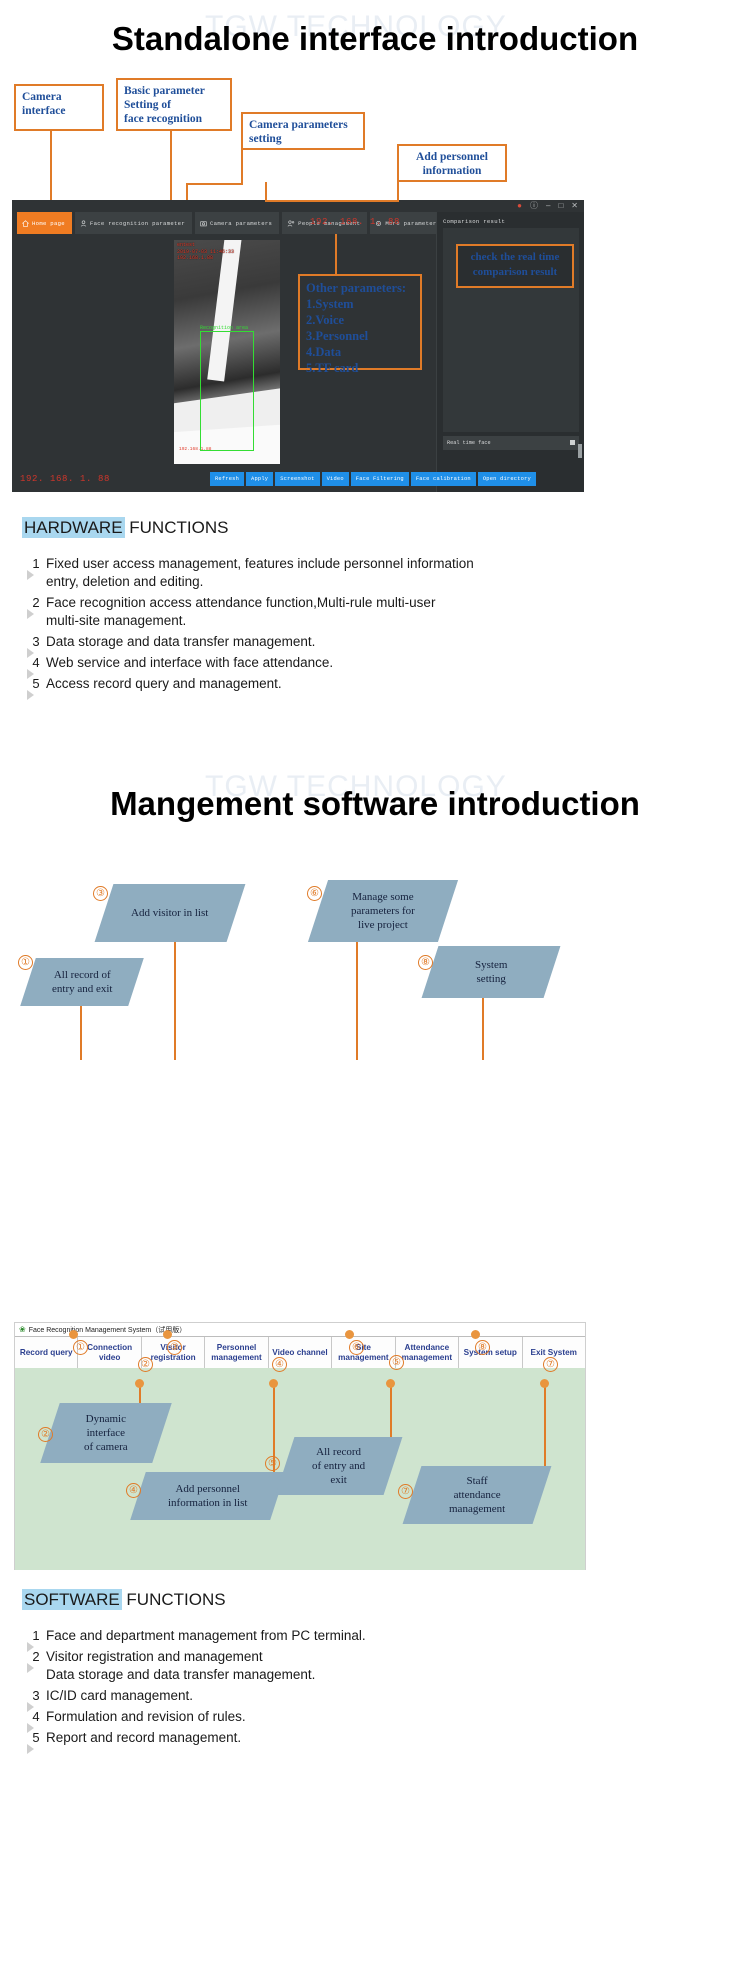 The width and height of the screenshot is (750, 1976). I want to click on annotation-number-1: ①, so click(25, 962).